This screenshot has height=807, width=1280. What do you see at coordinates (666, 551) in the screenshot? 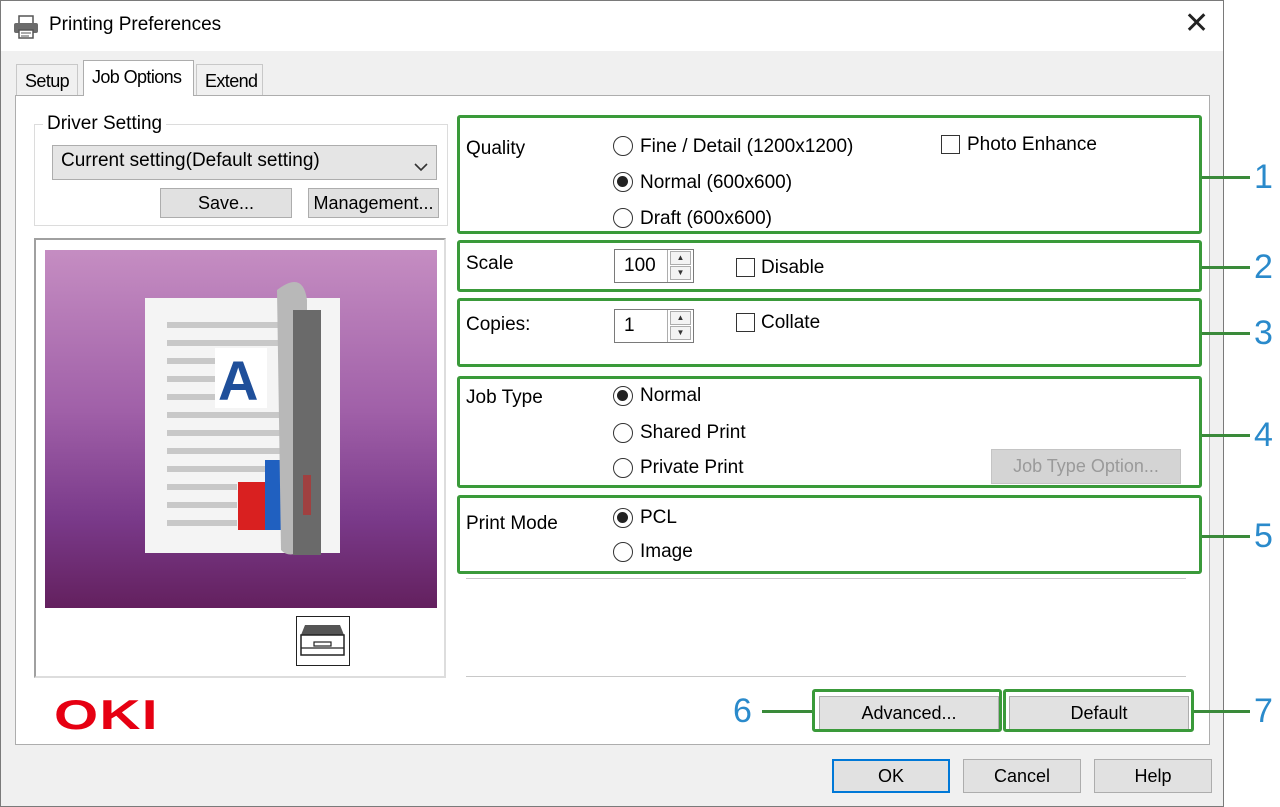
I see `print-mode-image-label: Image` at bounding box center [666, 551].